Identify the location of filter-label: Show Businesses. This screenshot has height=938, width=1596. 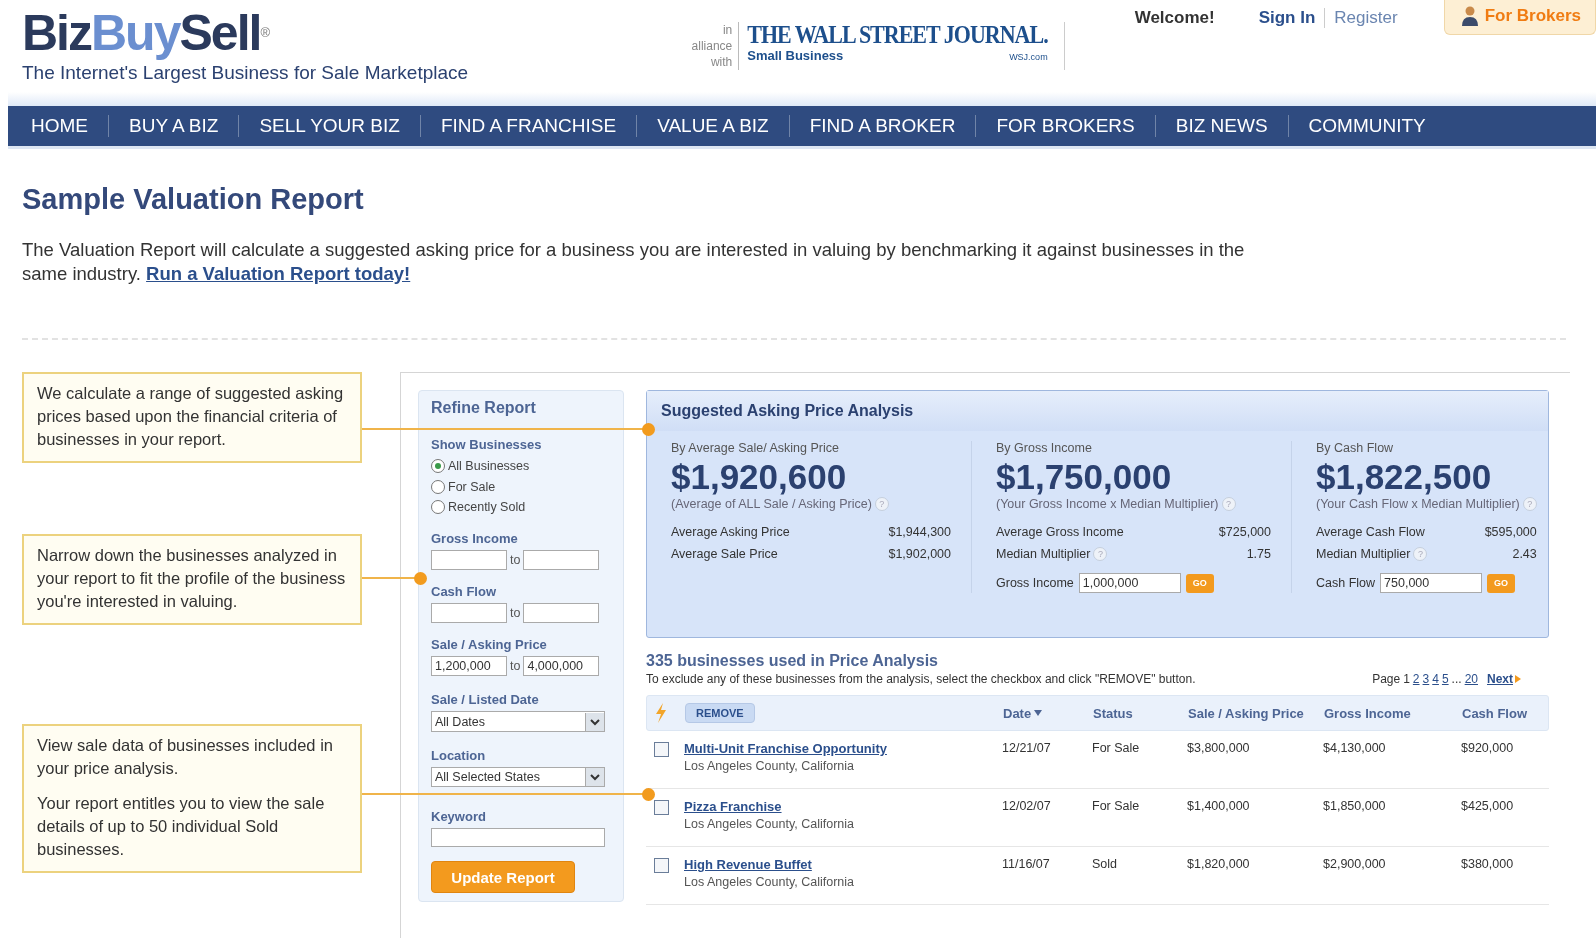
(487, 444).